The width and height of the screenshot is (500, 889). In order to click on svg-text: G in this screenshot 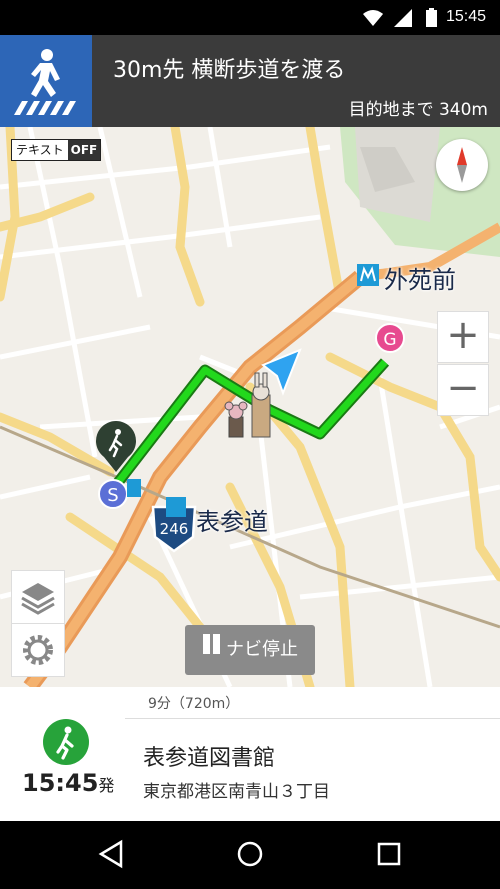, I will do `click(389, 340)`.